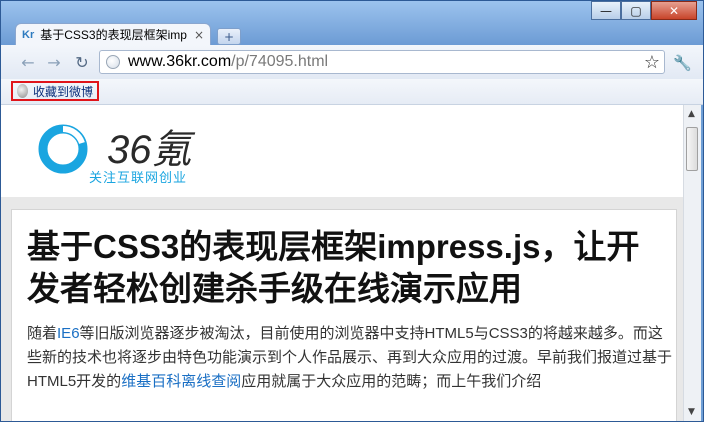  Describe the element at coordinates (352, 92) in the screenshot. I see `bookmarks-bar: 收藏到微博` at that location.